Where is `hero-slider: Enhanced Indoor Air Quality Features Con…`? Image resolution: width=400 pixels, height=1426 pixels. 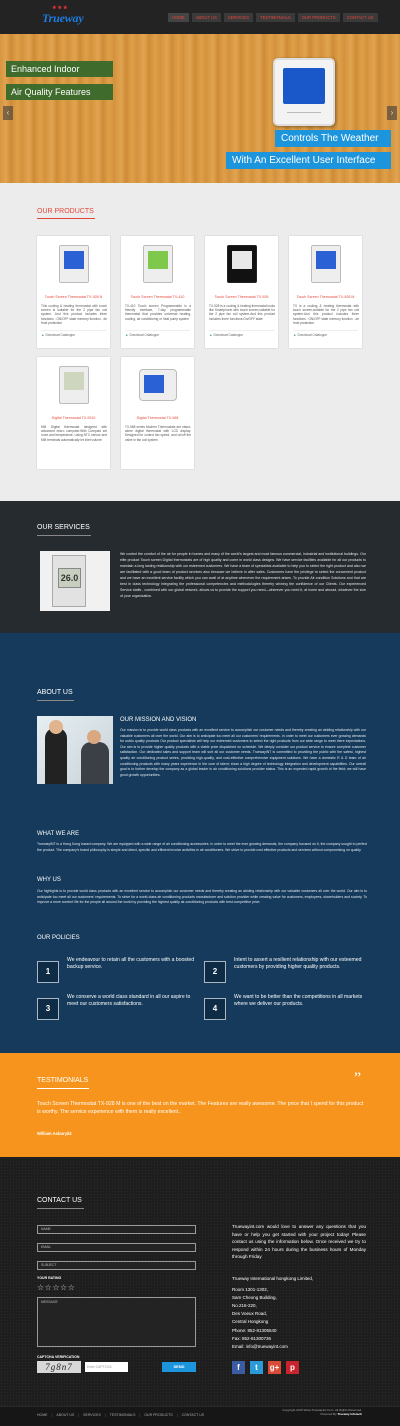
hero-slider: Enhanced Indoor Air Quality Features Con… is located at coordinates (200, 108).